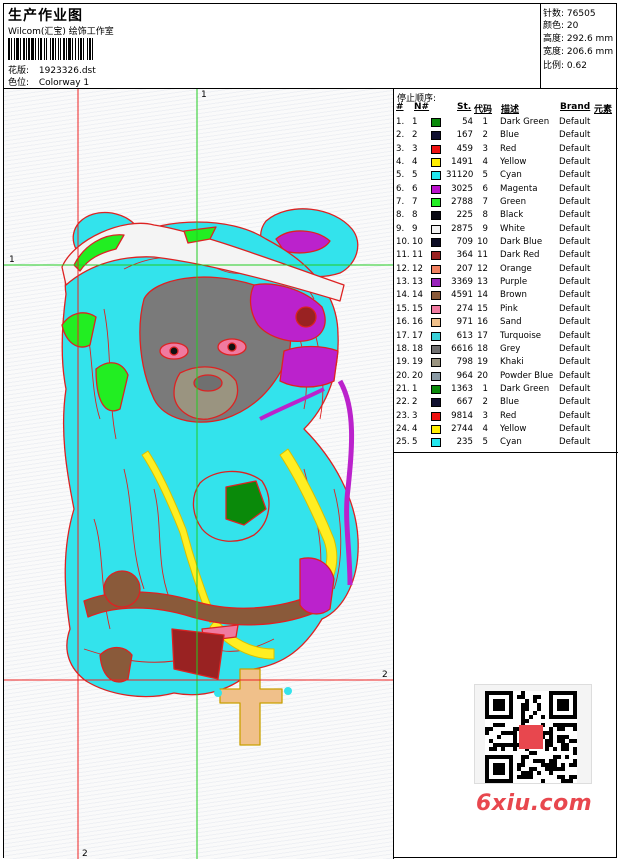 This screenshot has height=861, width=620. Describe the element at coordinates (415, 188) in the screenshot. I see `row-needle: 6` at that location.